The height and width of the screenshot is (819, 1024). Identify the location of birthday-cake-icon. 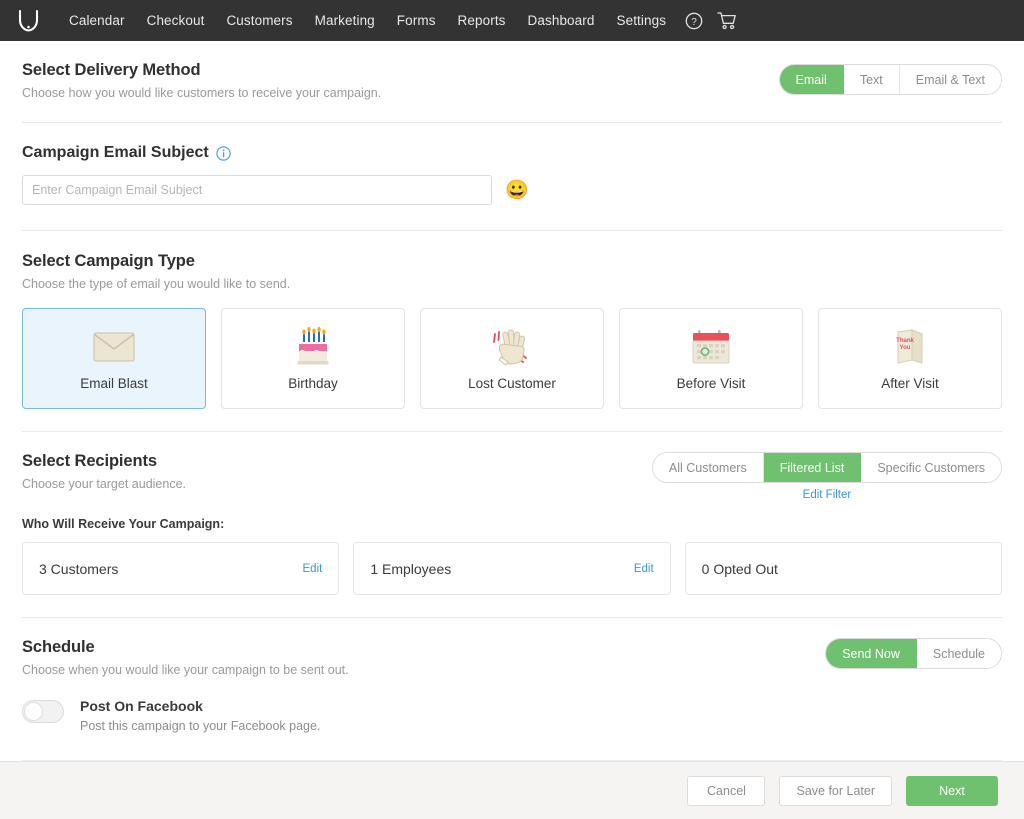
(313, 346).